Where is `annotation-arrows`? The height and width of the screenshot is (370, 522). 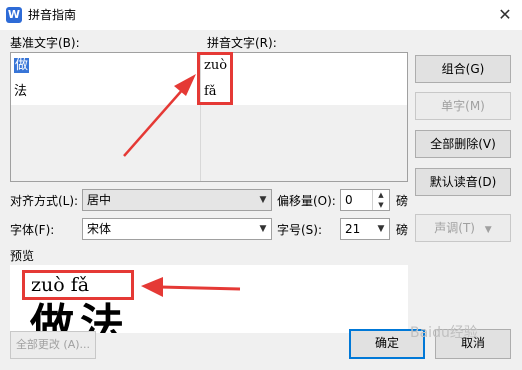
annotation-arrows is located at coordinates (182, 185).